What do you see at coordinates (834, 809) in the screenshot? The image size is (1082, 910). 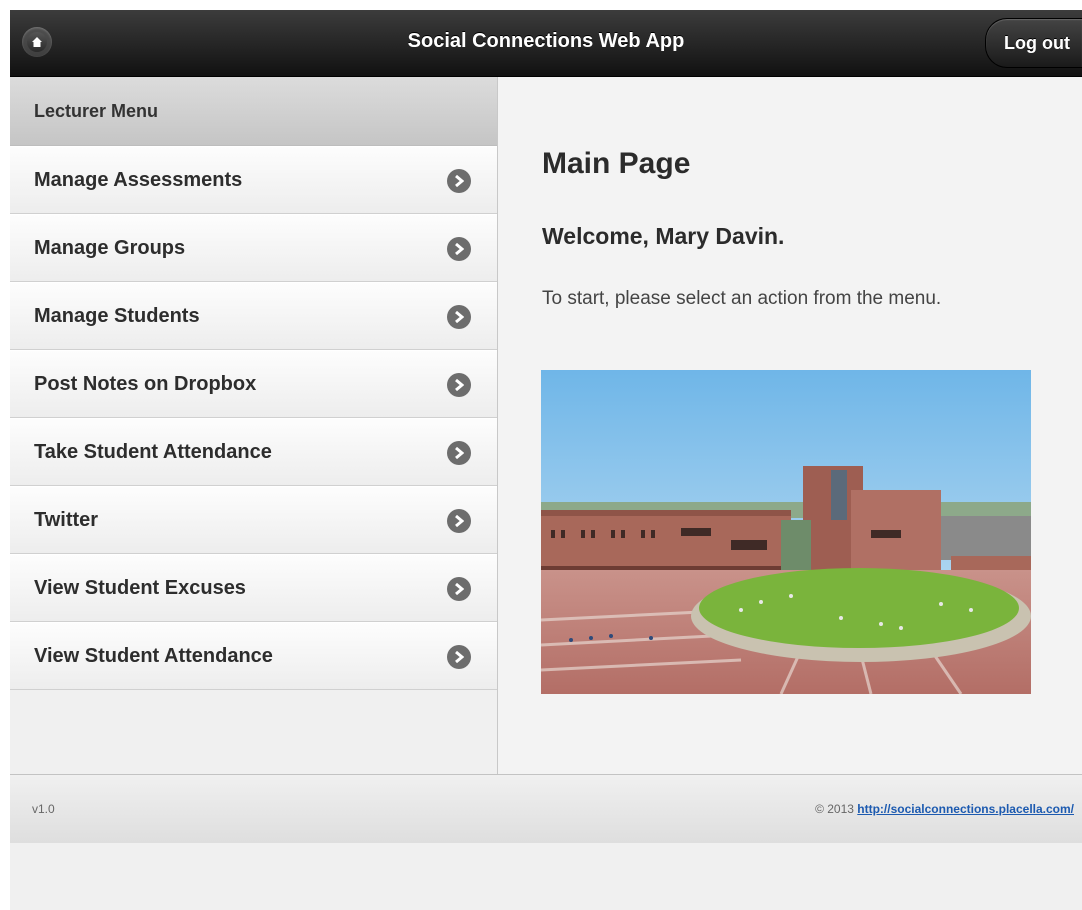 I see `copyright-text: © 2013` at bounding box center [834, 809].